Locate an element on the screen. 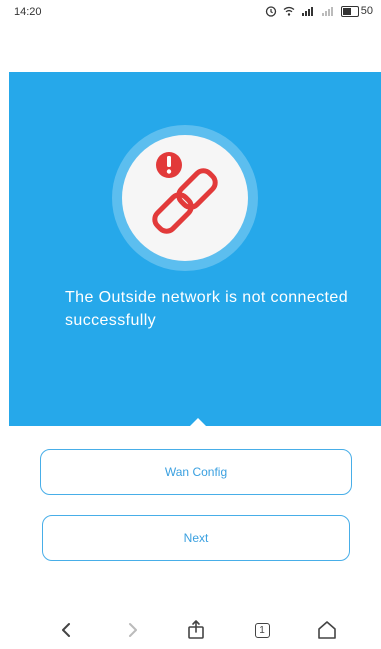  forward-icon is located at coordinates (132, 630).